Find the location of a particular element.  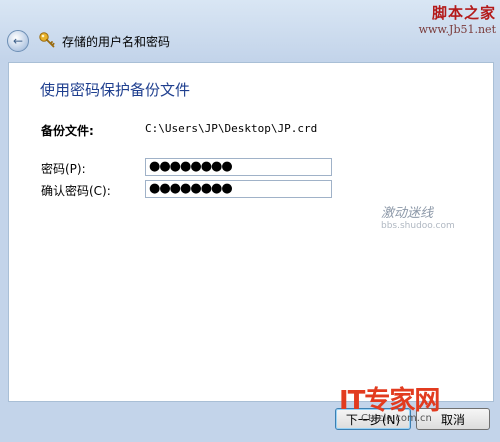

site-logo-domain: Ctocio.com.cn is located at coordinates (396, 418).